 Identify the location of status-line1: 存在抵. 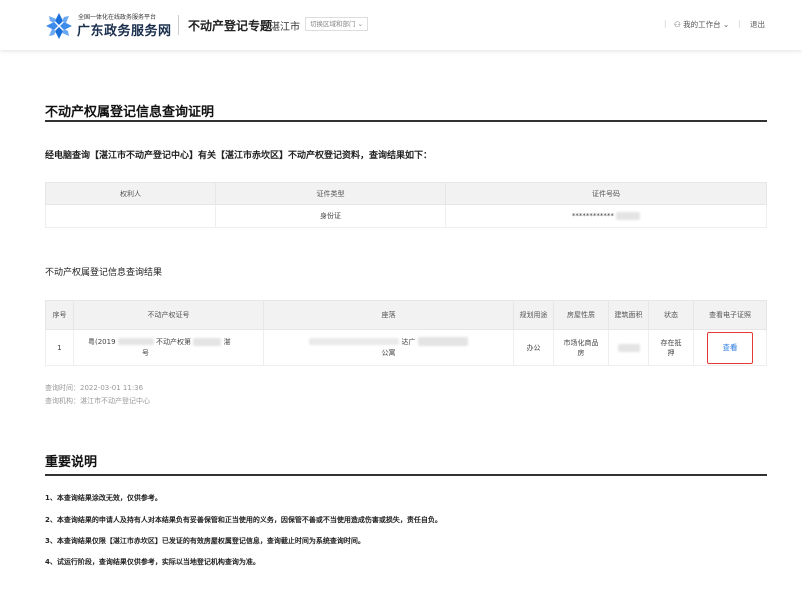
(671, 342).